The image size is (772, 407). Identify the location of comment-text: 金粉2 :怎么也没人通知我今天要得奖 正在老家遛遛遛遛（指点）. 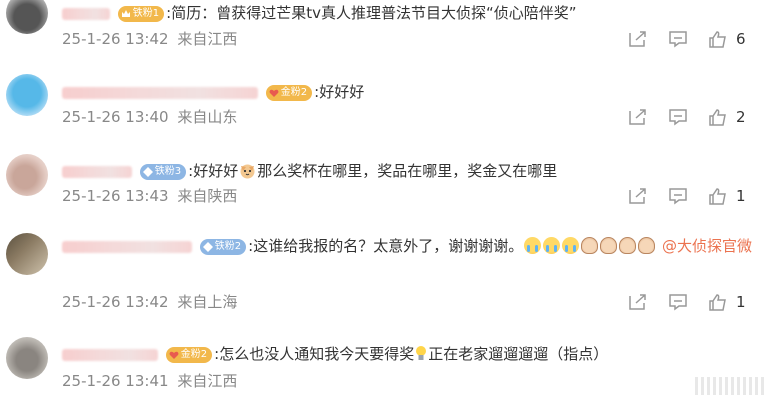
(407, 354).